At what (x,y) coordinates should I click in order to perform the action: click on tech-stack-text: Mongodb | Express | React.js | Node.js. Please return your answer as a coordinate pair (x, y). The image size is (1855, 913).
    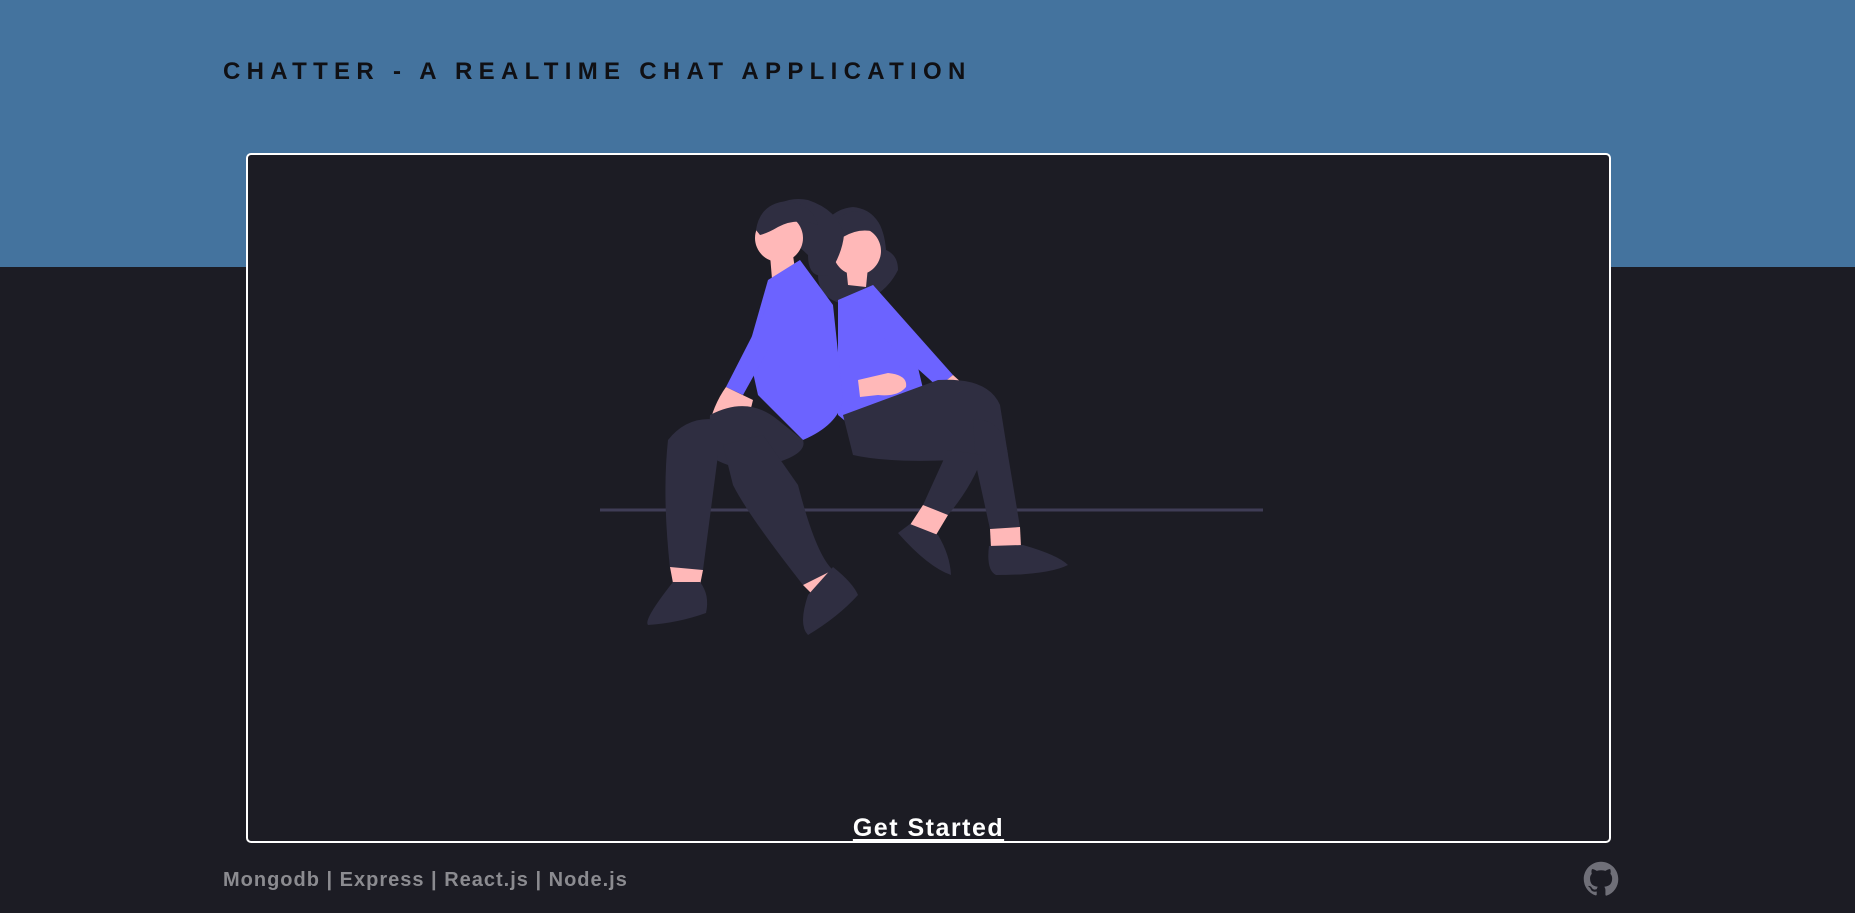
    Looking at the image, I should click on (425, 880).